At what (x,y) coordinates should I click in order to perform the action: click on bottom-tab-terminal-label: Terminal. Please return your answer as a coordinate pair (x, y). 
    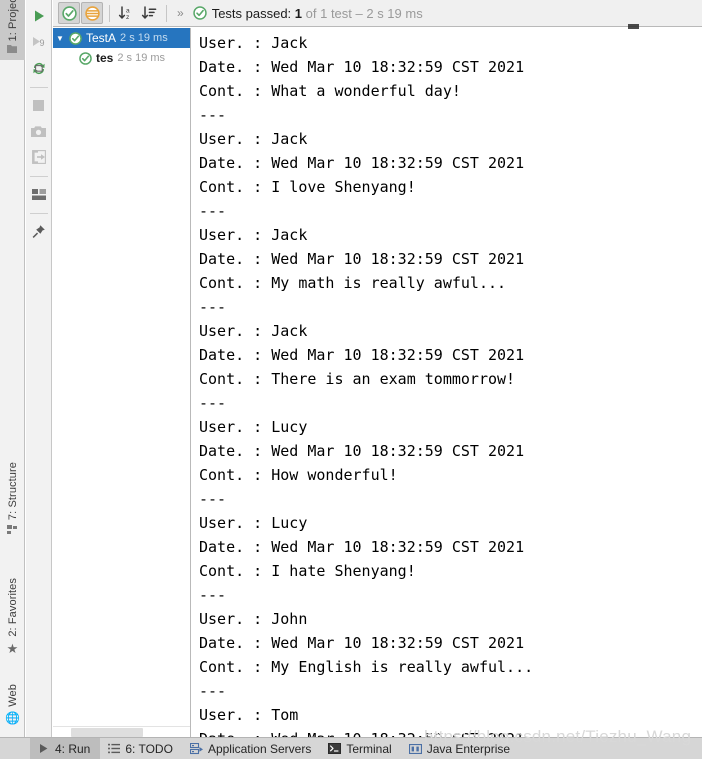
    Looking at the image, I should click on (369, 748).